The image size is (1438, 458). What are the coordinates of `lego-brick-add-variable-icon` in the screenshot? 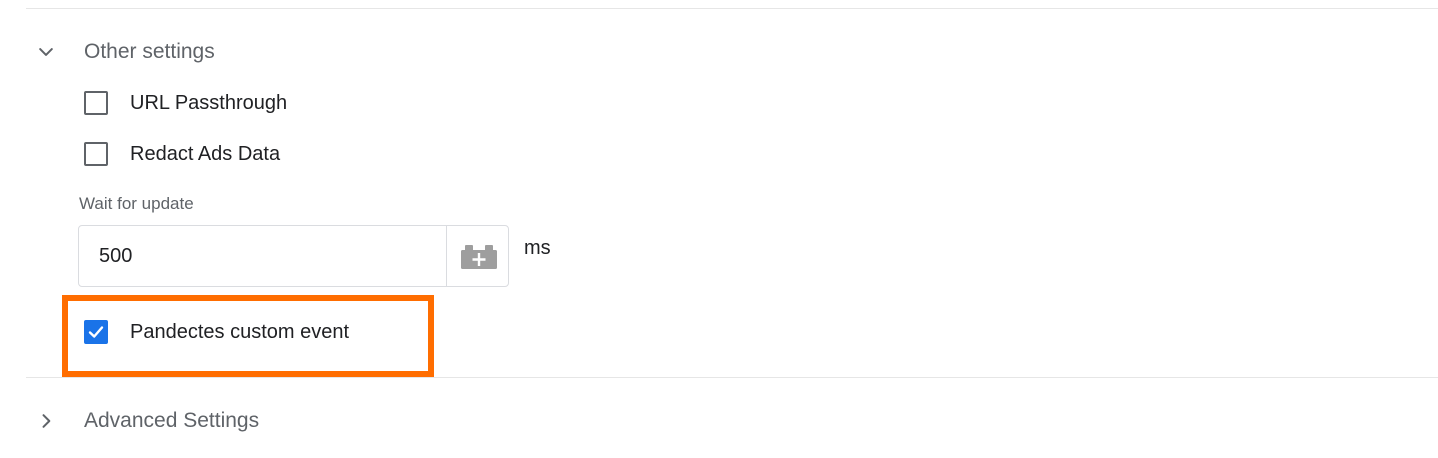 It's located at (479, 256).